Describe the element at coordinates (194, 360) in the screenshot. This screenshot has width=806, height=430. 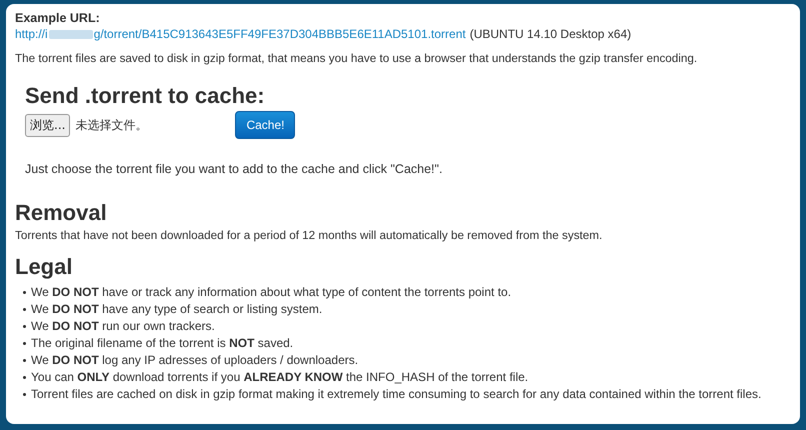
I see `legal-item: We DO NOT log any IP adresses of uploaders / downloaders.` at that location.